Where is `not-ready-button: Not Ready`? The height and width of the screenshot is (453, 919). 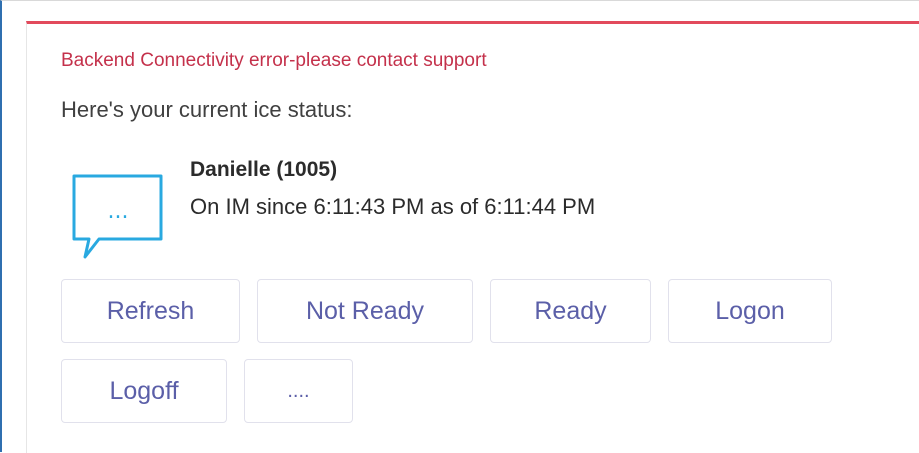
not-ready-button: Not Ready is located at coordinates (365, 311).